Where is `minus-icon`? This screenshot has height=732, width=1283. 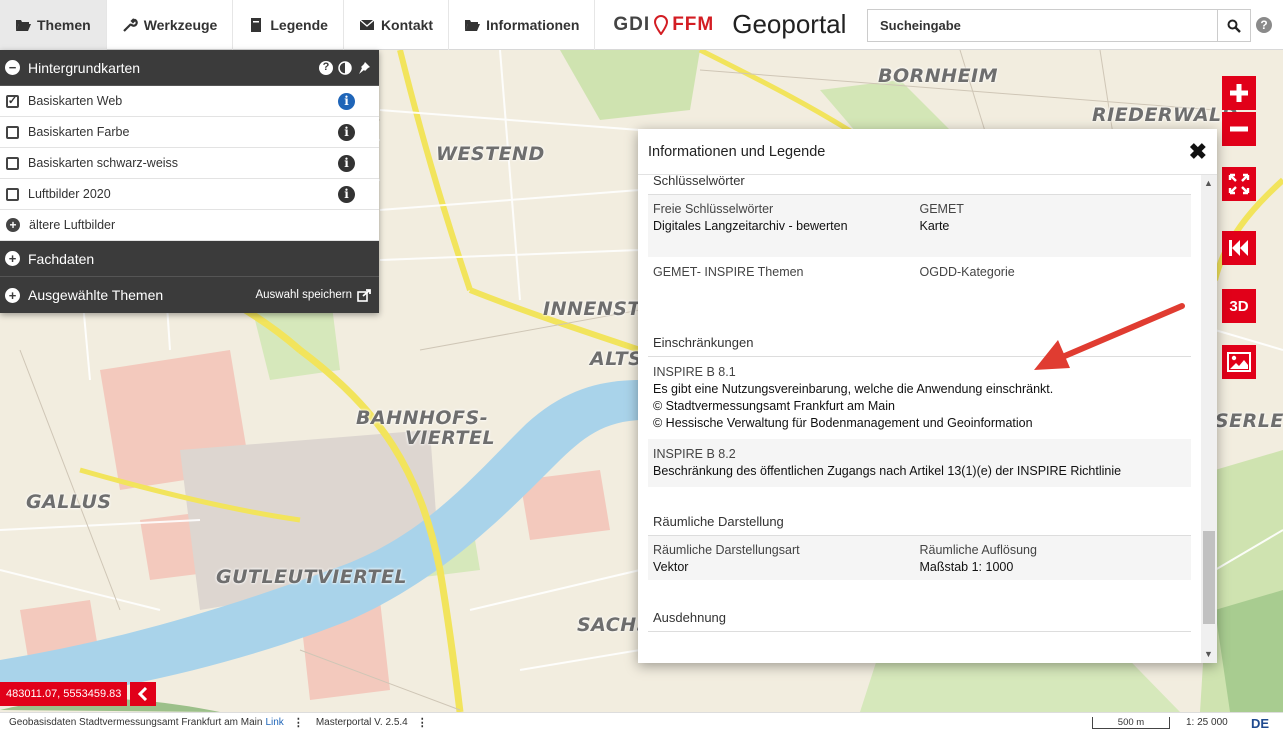 minus-icon is located at coordinates (1239, 129).